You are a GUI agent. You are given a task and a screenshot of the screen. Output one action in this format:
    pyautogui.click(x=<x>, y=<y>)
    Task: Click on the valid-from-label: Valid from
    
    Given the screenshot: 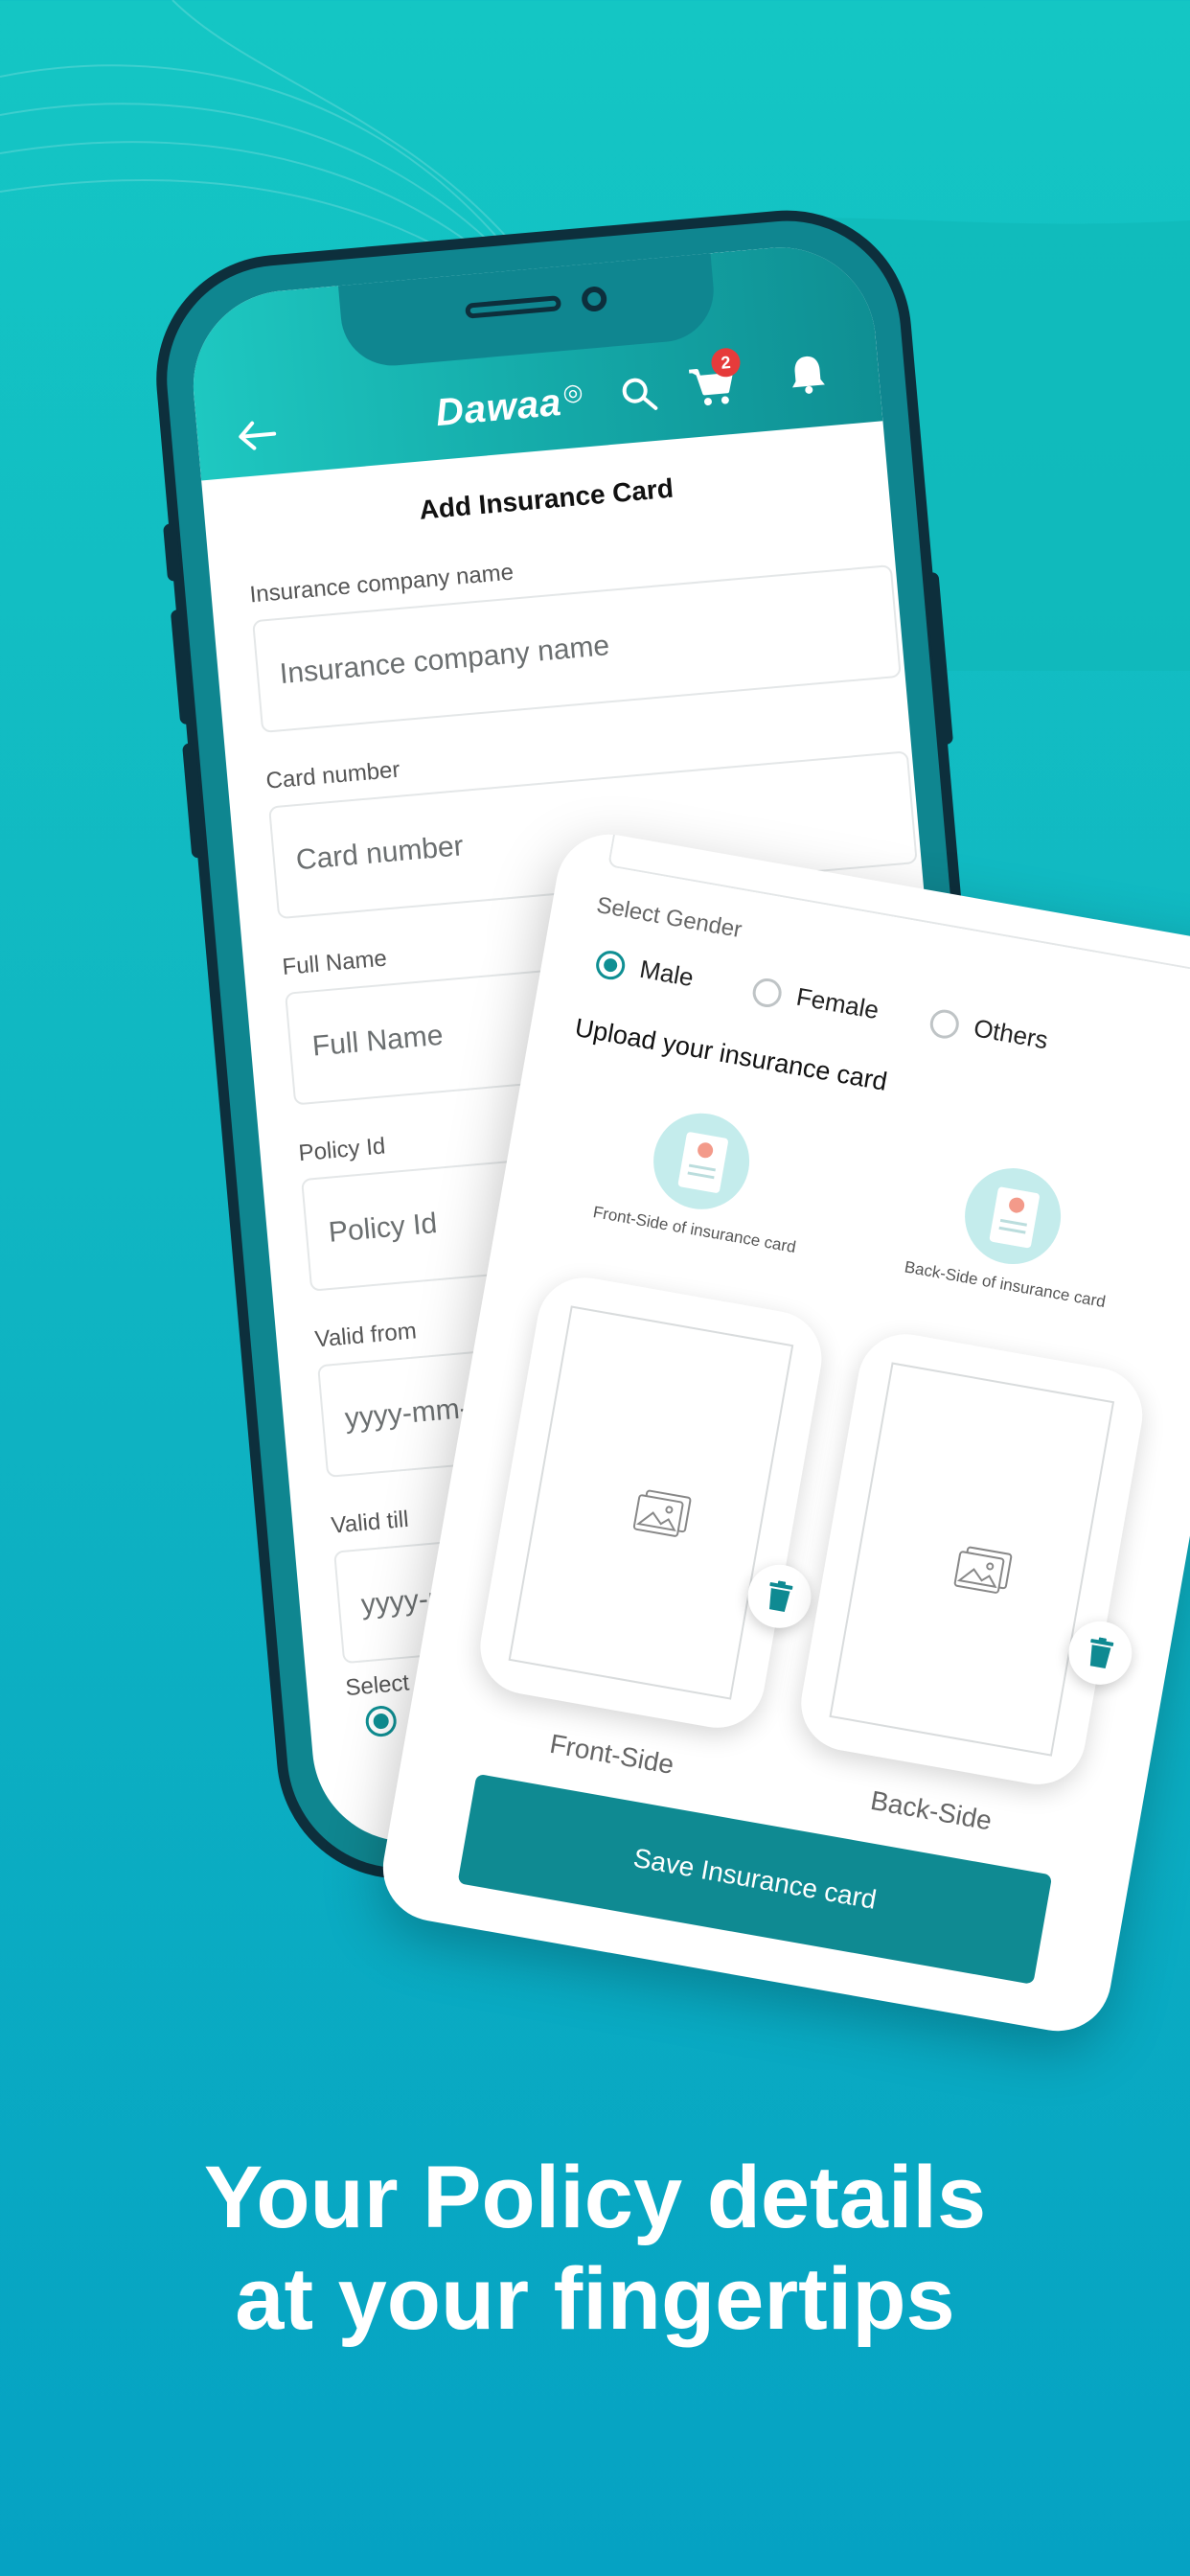 What is the action you would take?
    pyautogui.click(x=366, y=1335)
    